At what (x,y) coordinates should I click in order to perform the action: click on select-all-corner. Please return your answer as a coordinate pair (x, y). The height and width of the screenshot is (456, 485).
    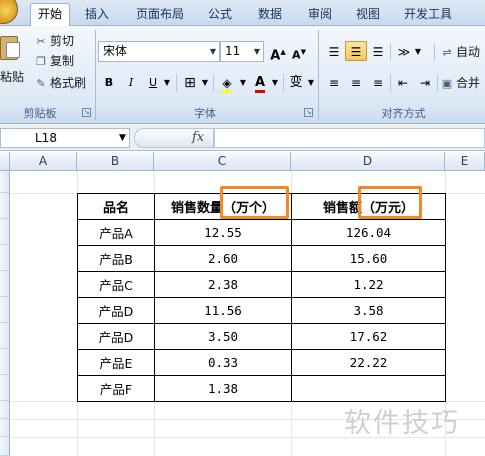
    Looking at the image, I should click on (5, 161).